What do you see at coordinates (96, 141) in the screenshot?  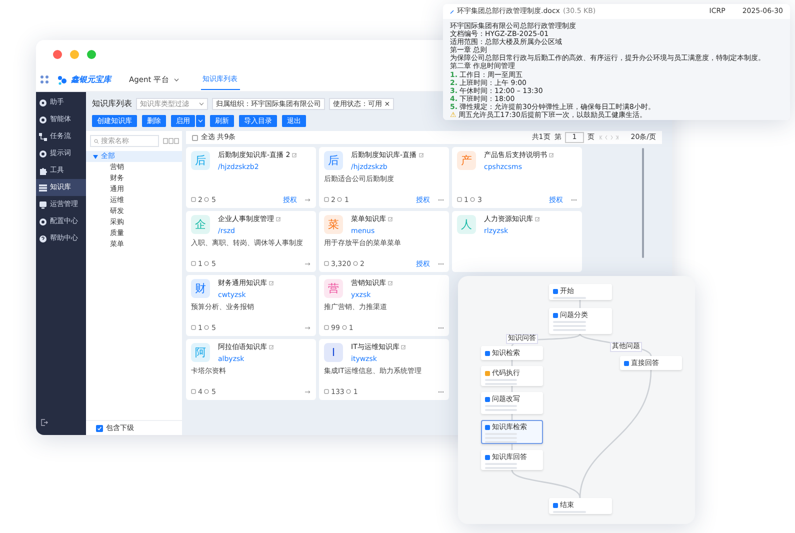 I see `search-icon` at bounding box center [96, 141].